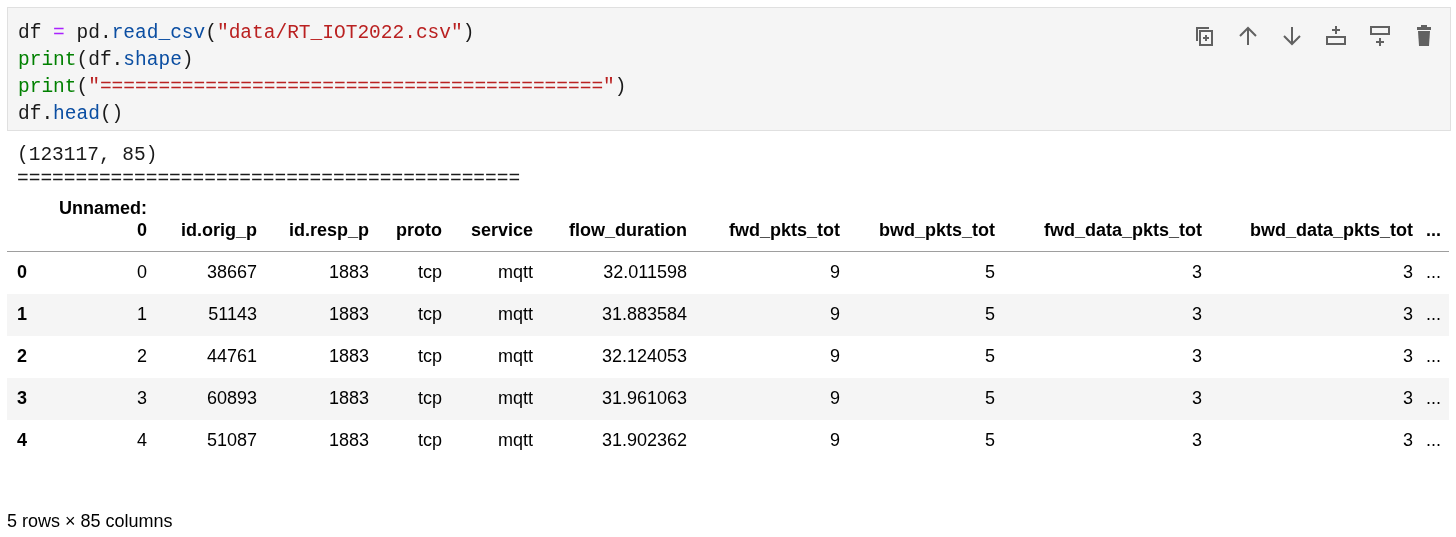 The height and width of the screenshot is (537, 1456). What do you see at coordinates (231, 440) in the screenshot?
I see `table-cell: 51087` at bounding box center [231, 440].